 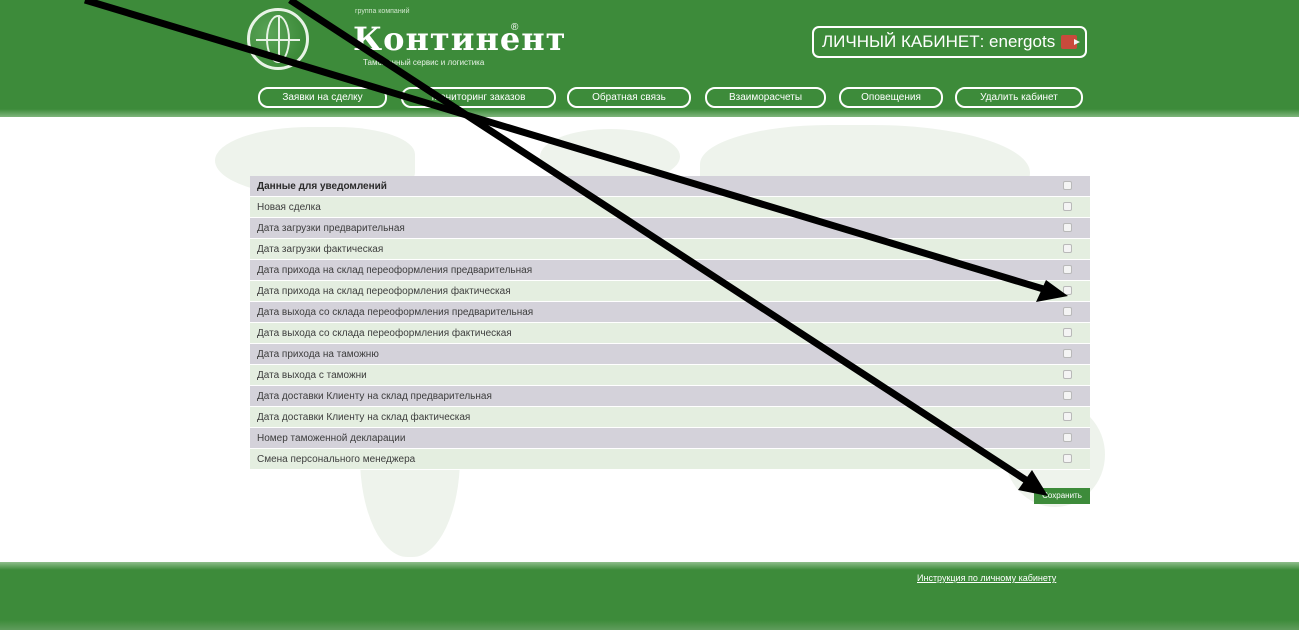 I want to click on cabinet-label: ЛИЧНЫЙ КАБИНЕТ: energots, so click(x=939, y=41).